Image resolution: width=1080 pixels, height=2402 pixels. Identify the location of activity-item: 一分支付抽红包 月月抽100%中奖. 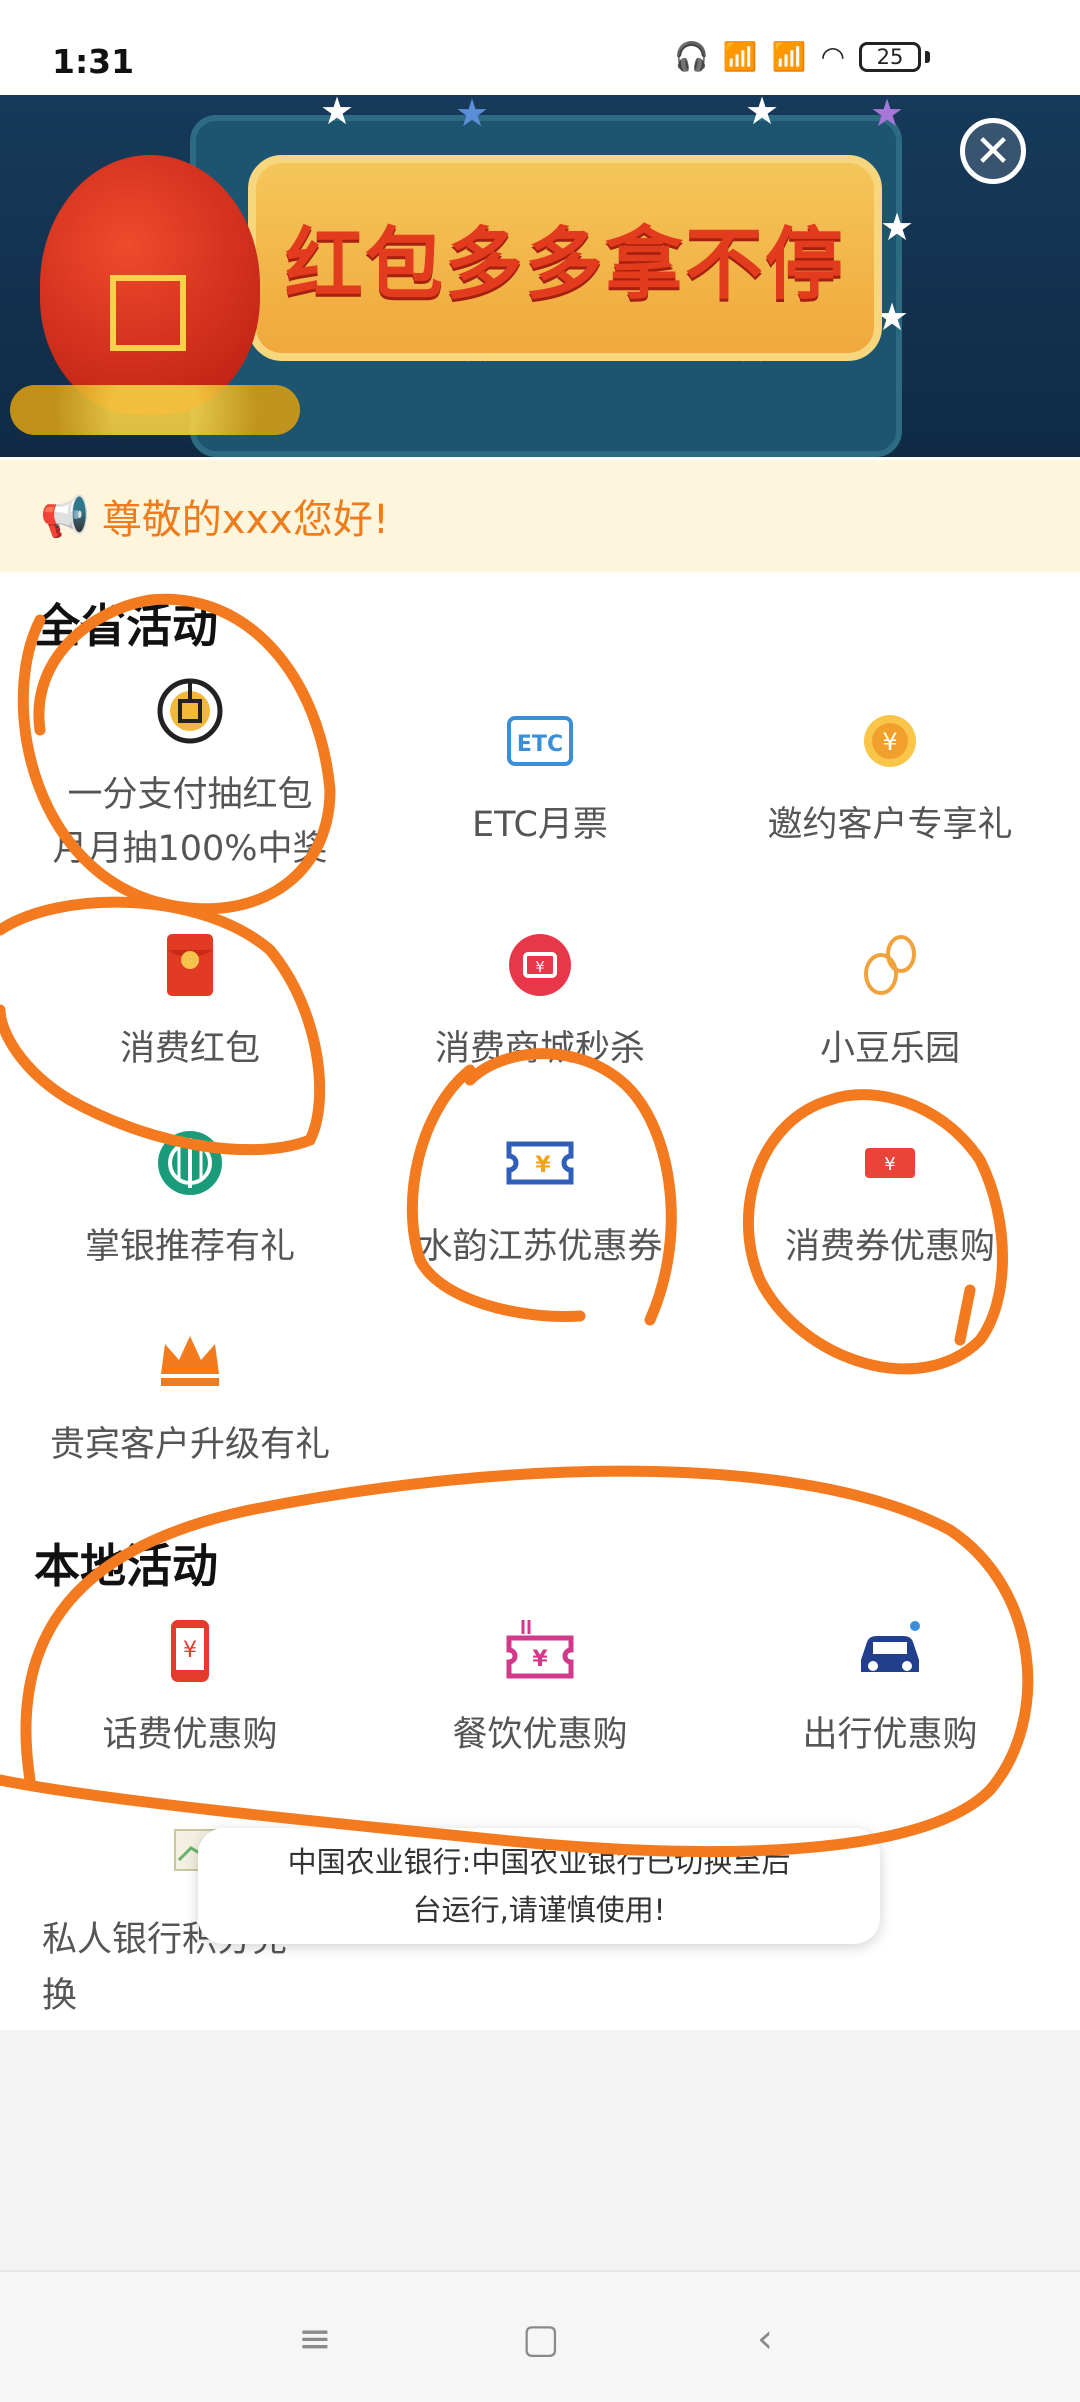
(190, 776).